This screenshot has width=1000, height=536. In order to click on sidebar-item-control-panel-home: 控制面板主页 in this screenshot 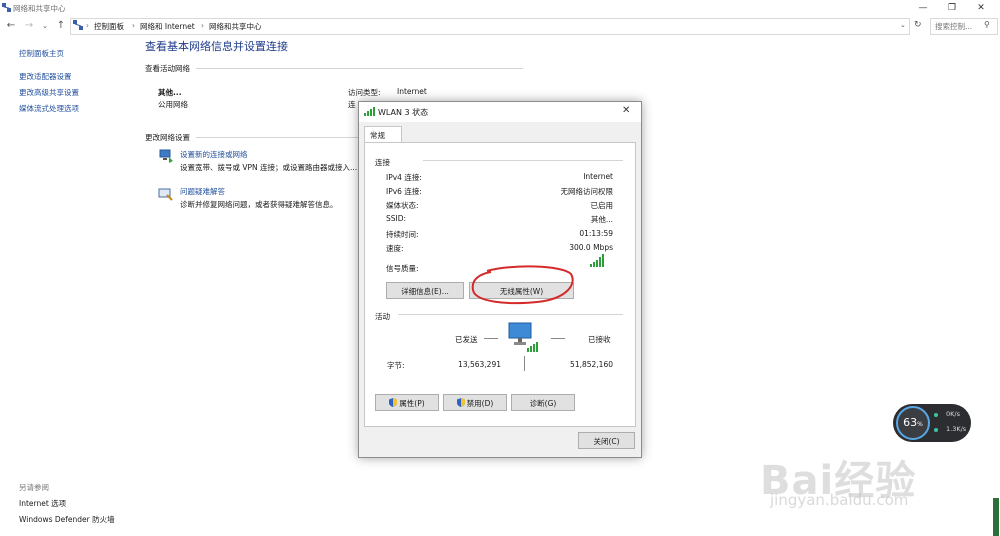, I will do `click(41, 53)`.